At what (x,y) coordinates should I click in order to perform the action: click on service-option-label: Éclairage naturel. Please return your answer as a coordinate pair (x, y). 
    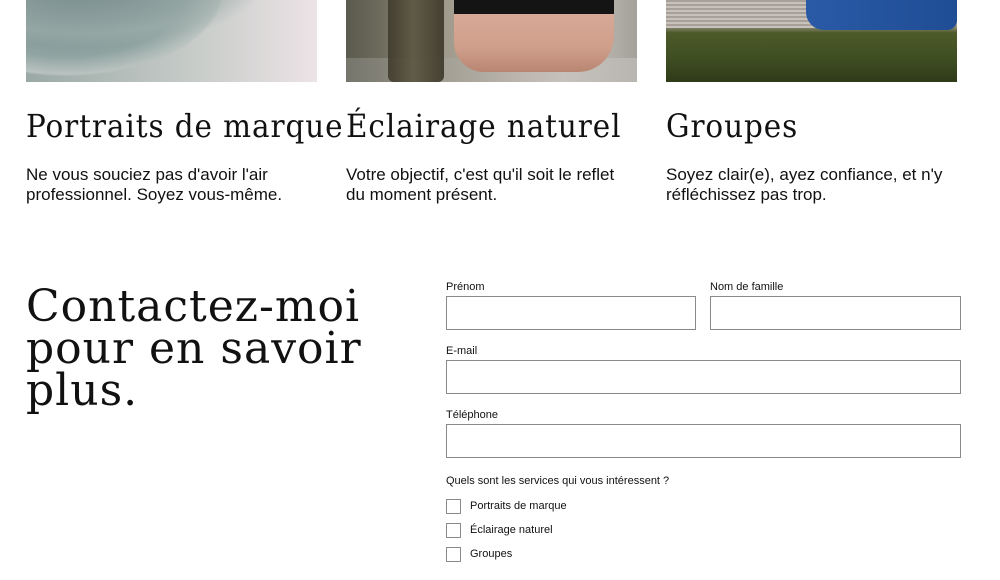
    Looking at the image, I should click on (511, 530).